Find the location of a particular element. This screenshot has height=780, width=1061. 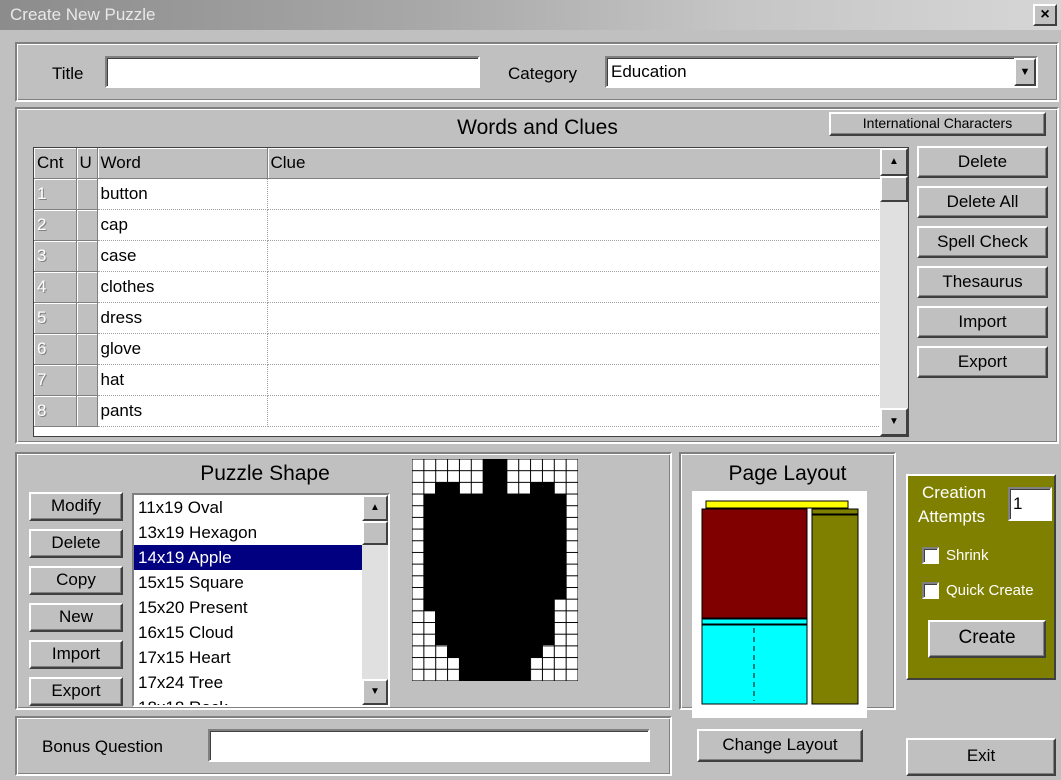

international-characters-button: International Characters is located at coordinates (937, 124).